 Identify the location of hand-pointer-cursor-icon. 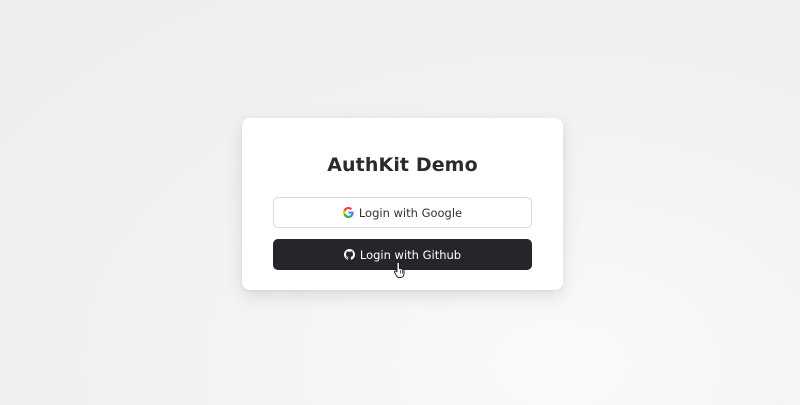
(401, 270).